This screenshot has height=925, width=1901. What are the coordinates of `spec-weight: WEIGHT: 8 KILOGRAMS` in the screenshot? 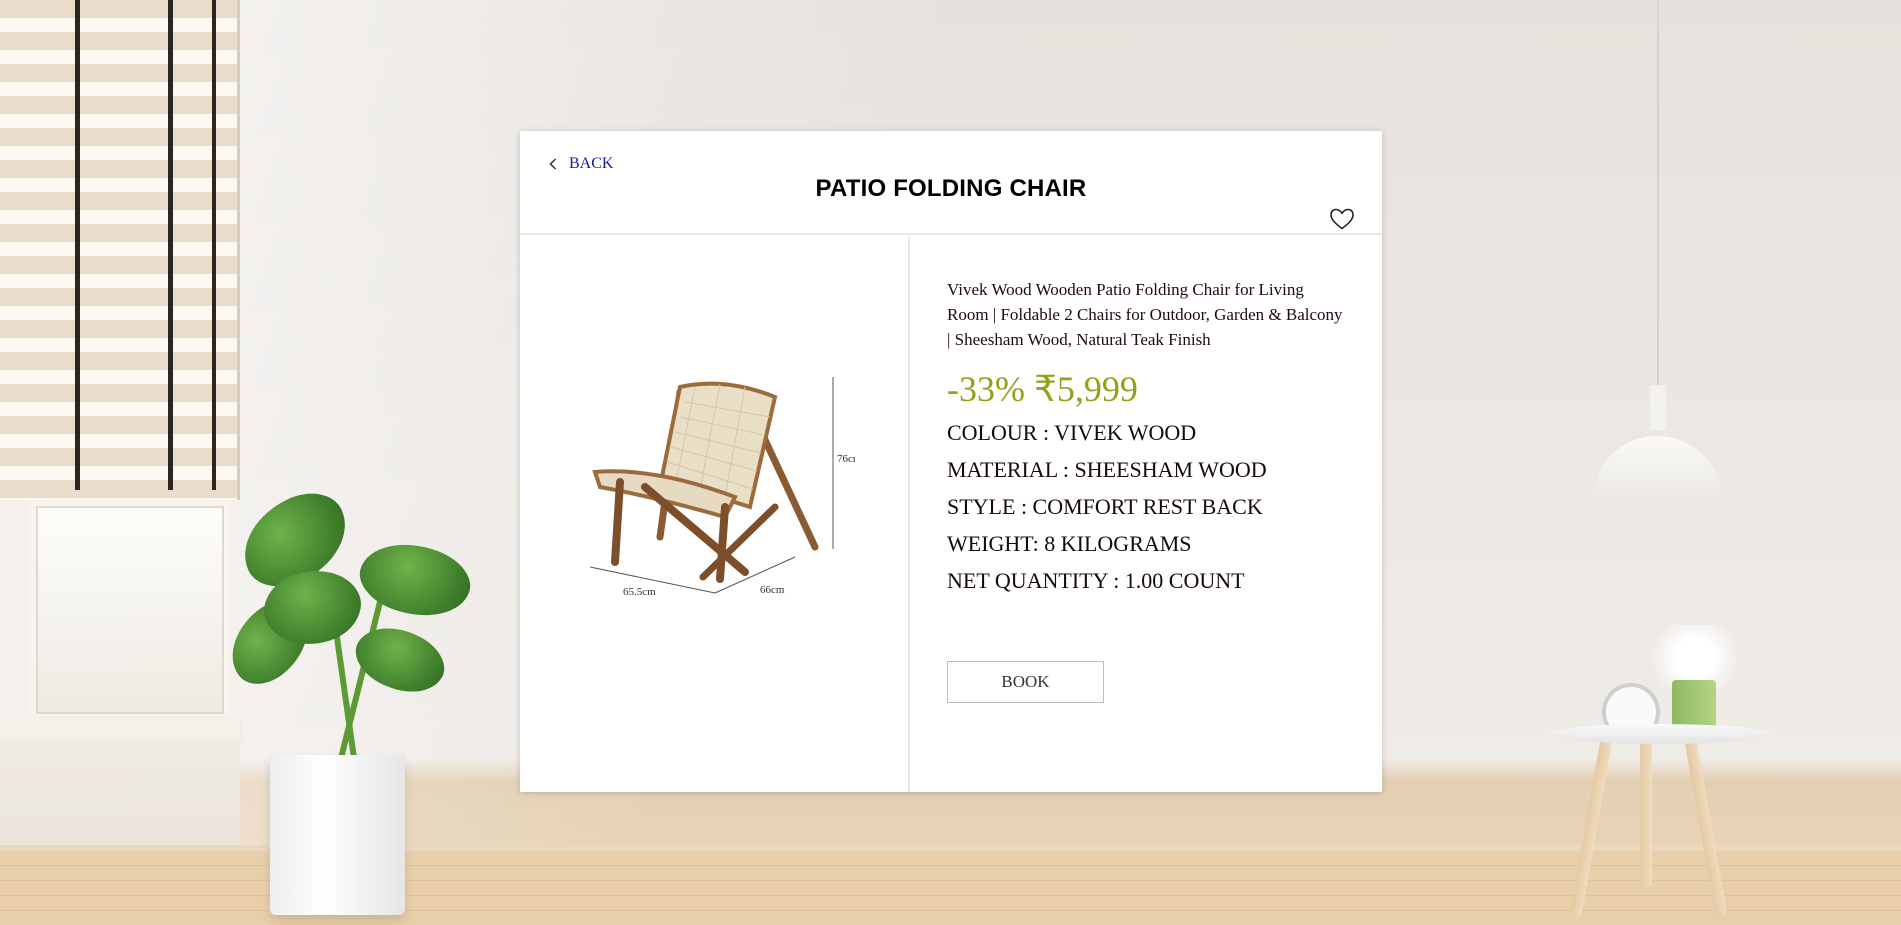 It's located at (1069, 543).